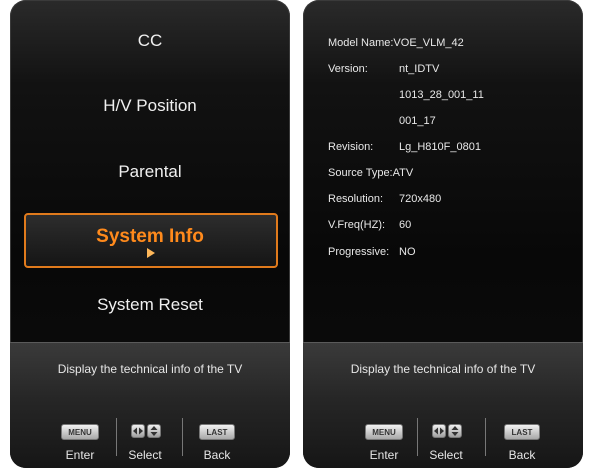  Describe the element at coordinates (151, 253) in the screenshot. I see `pointer-cursor-icon` at that location.